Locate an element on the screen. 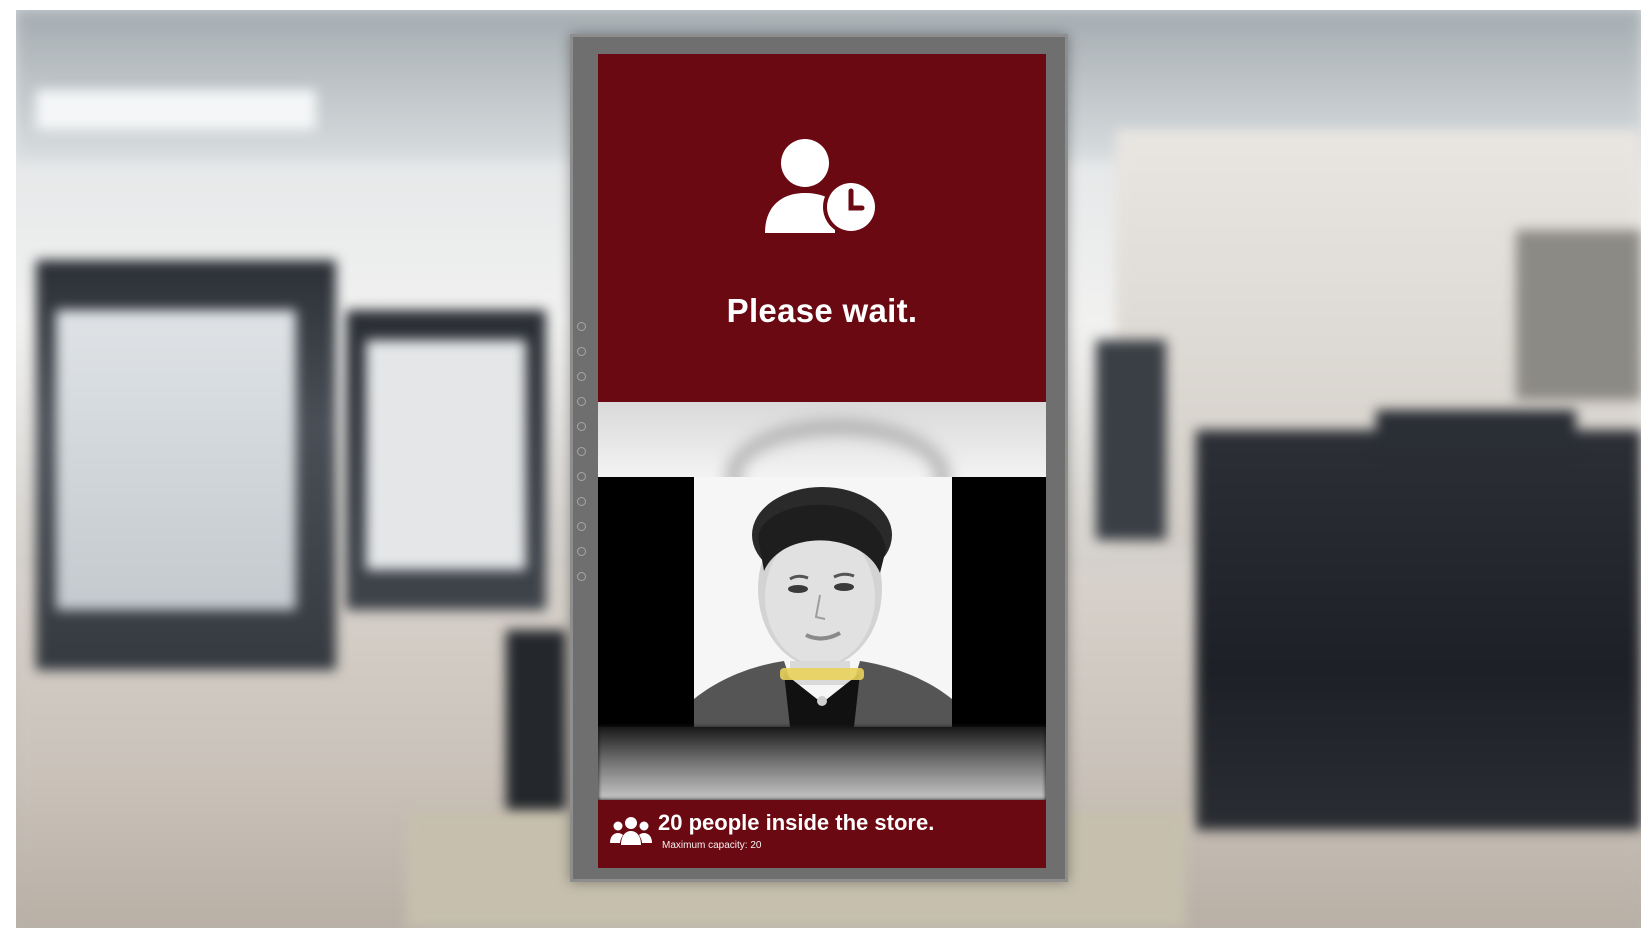 This screenshot has height=928, width=1641. person-clock-icon is located at coordinates (822, 187).